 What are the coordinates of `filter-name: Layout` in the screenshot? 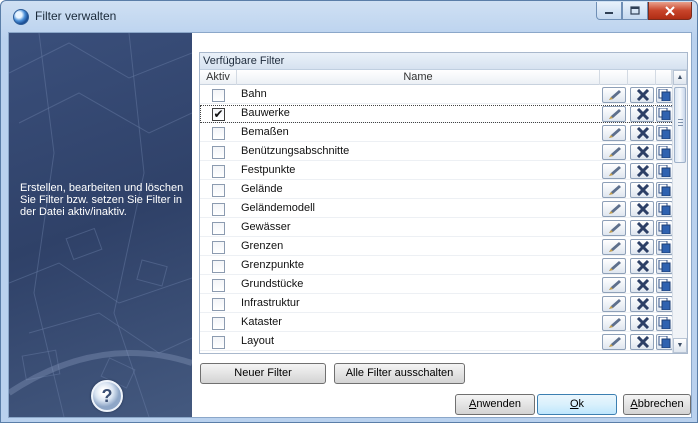 It's located at (258, 341).